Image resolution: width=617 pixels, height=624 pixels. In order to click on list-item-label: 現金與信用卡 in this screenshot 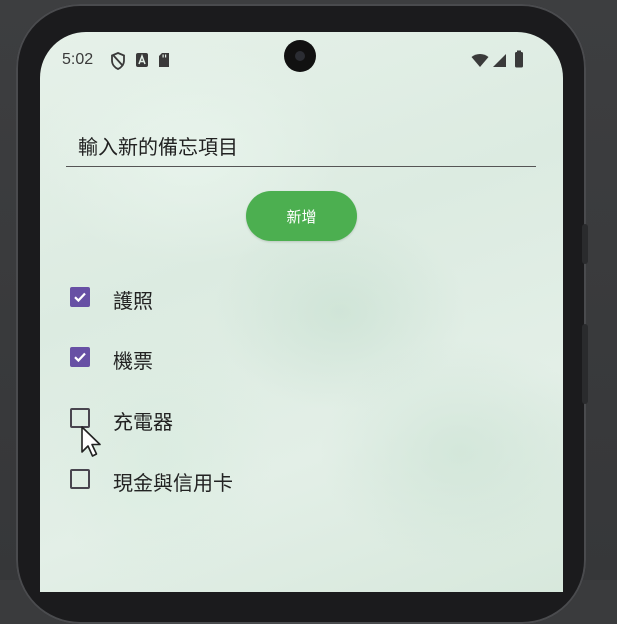, I will do `click(173, 483)`.